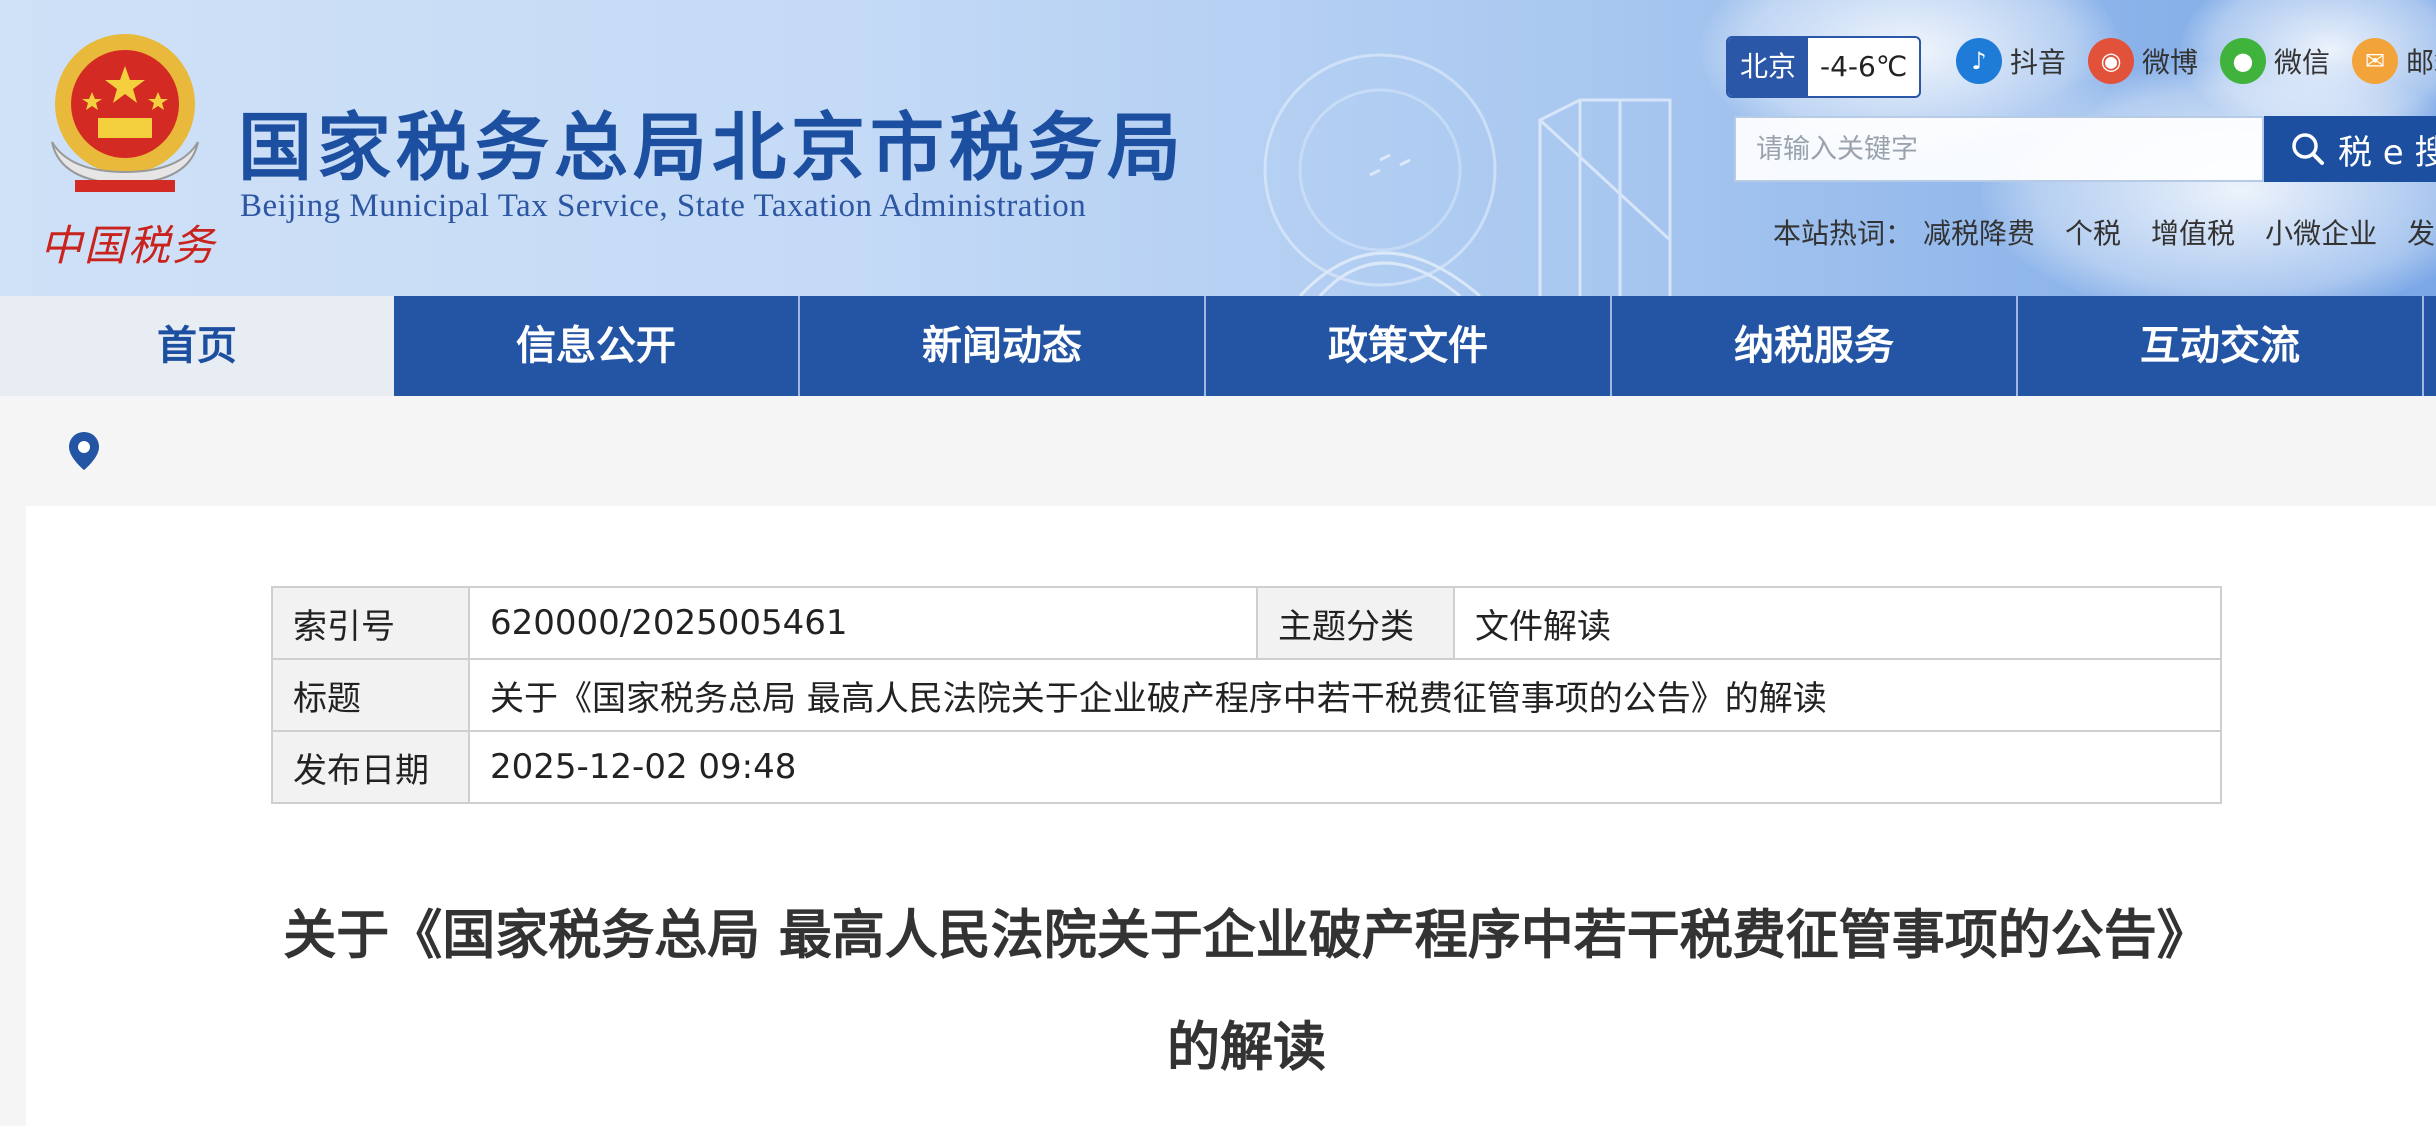 The height and width of the screenshot is (1126, 2436). Describe the element at coordinates (1815, 346) in the screenshot. I see `nav-item-tax-service: 纳税服务` at that location.